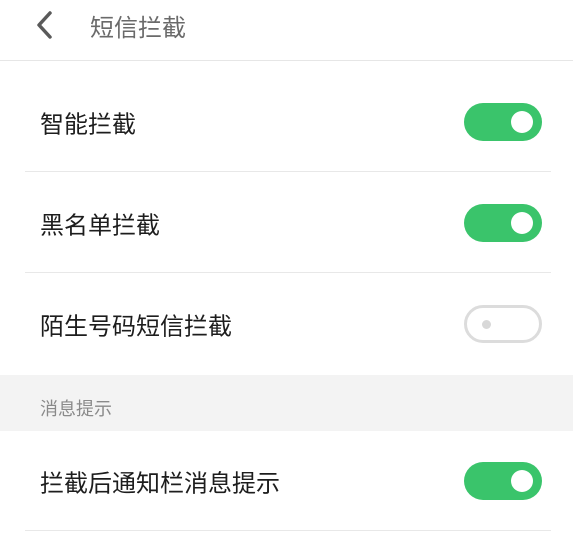 The image size is (573, 560). What do you see at coordinates (136, 326) in the screenshot?
I see `setting-label-stranger-sms-block: 陌生号码短信拦截` at bounding box center [136, 326].